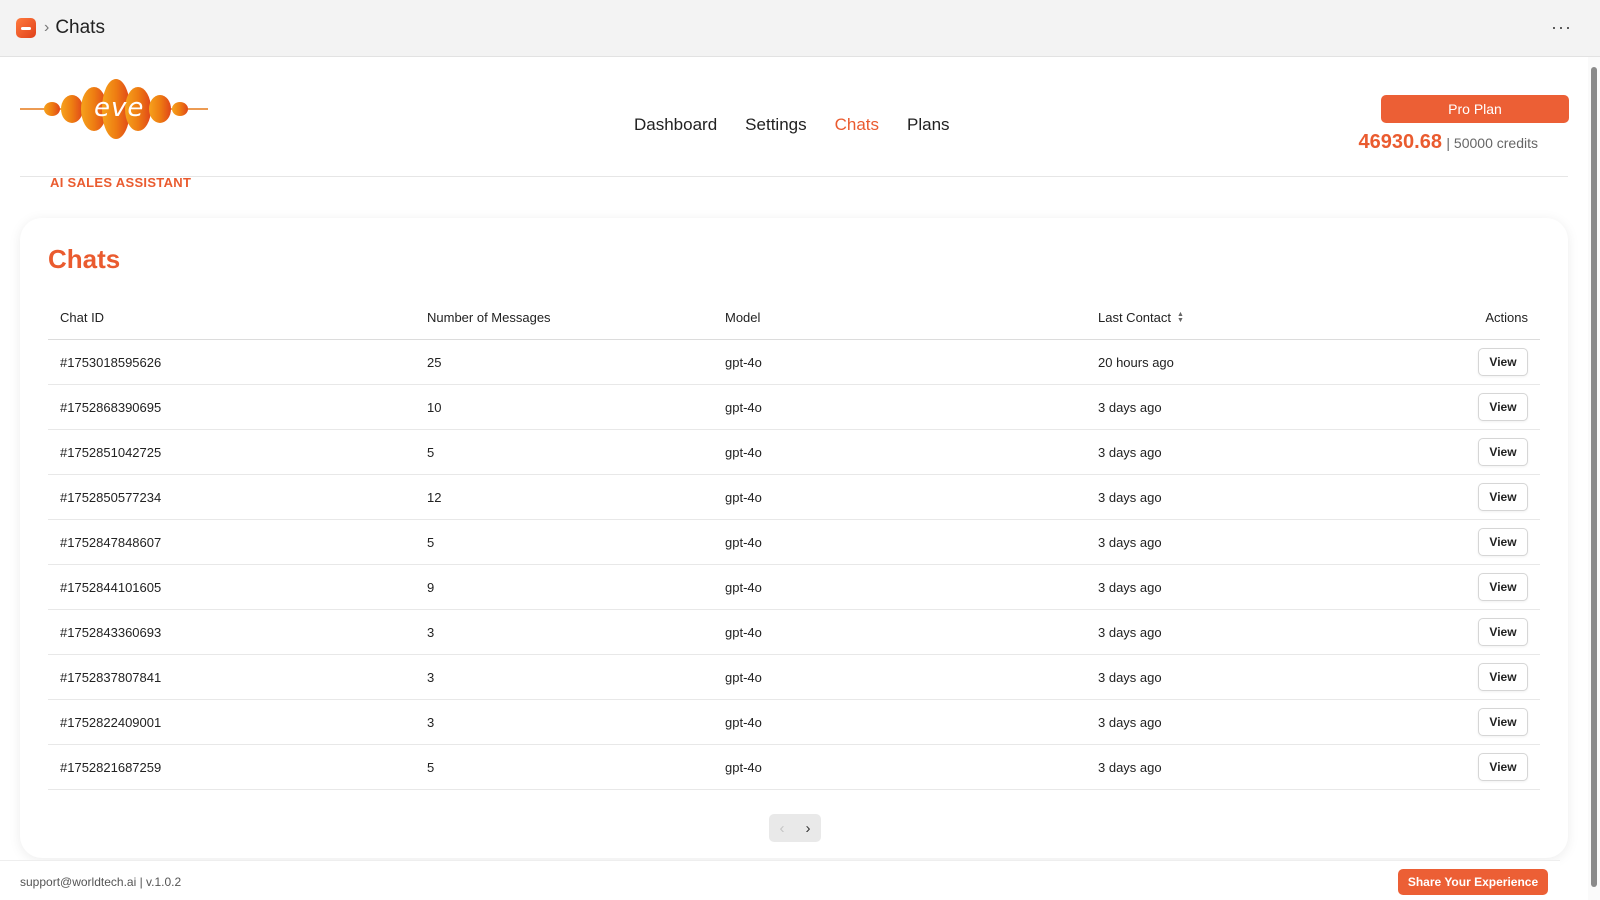 Image resolution: width=1600 pixels, height=900 pixels. Describe the element at coordinates (434, 362) in the screenshot. I see `message-count: 25` at that location.